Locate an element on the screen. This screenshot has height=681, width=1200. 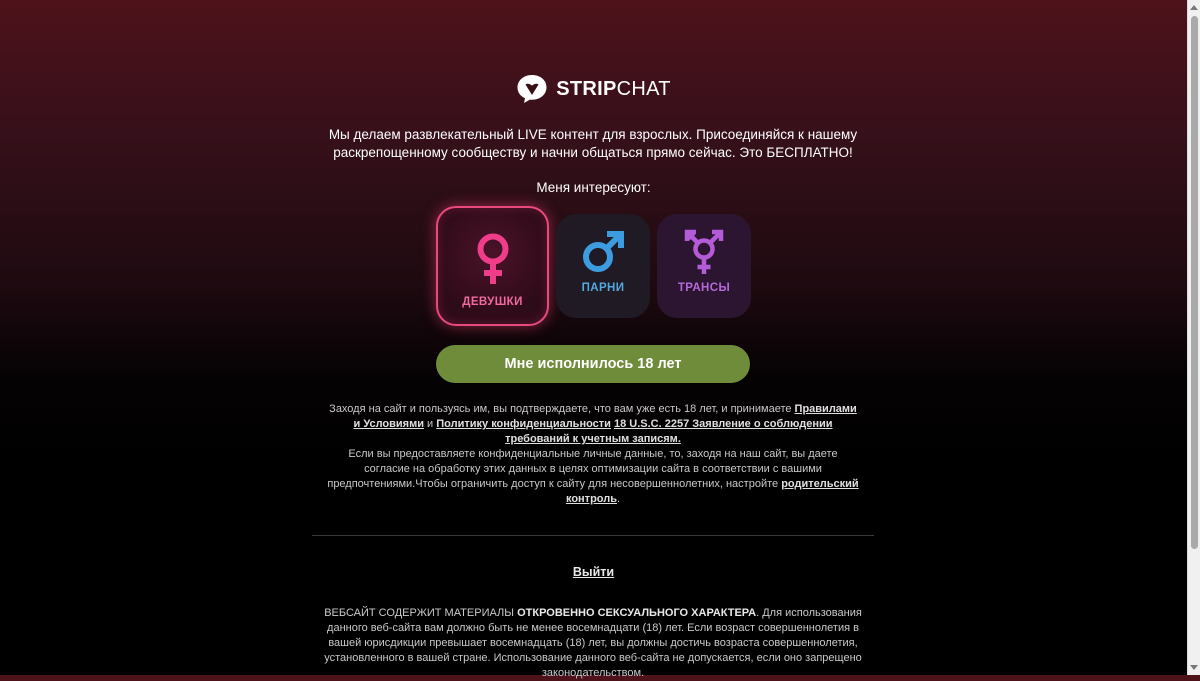
scroll-up-arrow-icon is located at coordinates (1194, 7).